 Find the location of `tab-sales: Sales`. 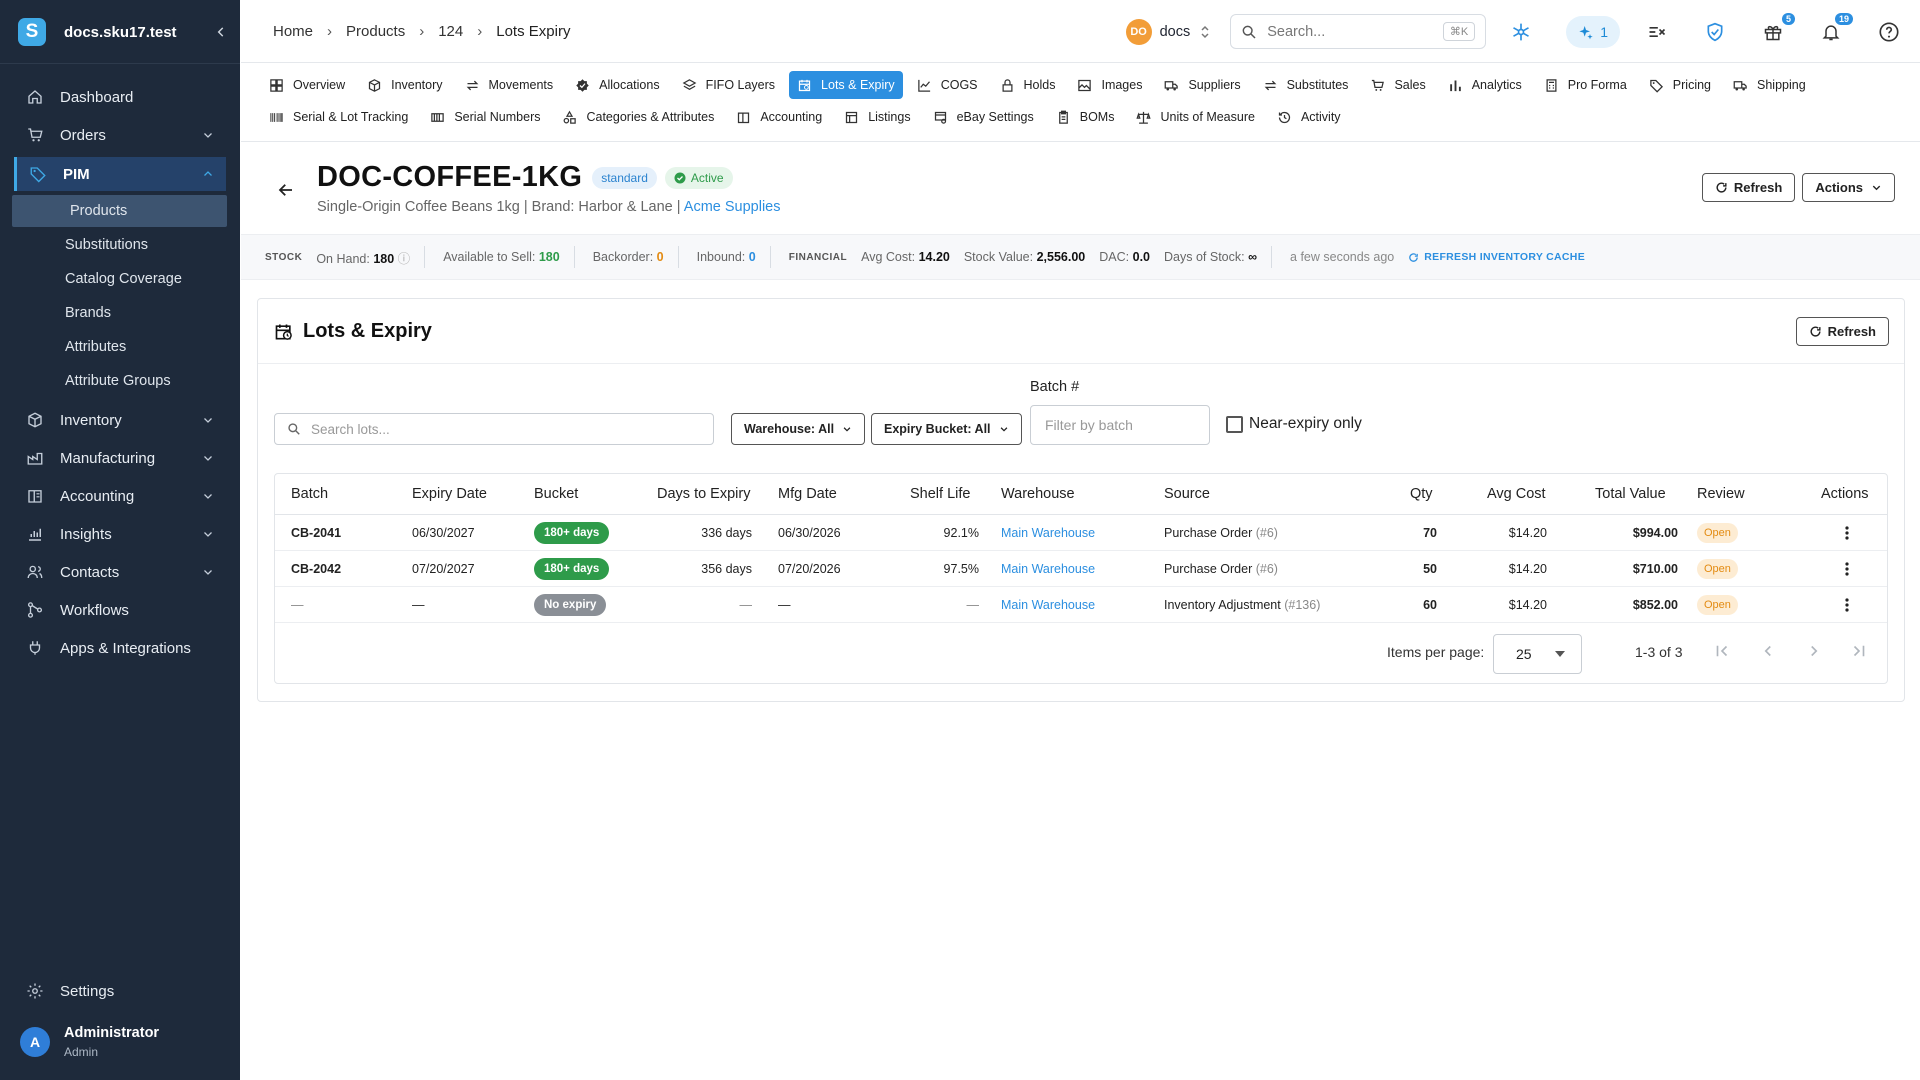

tab-sales: Sales is located at coordinates (1397, 85).